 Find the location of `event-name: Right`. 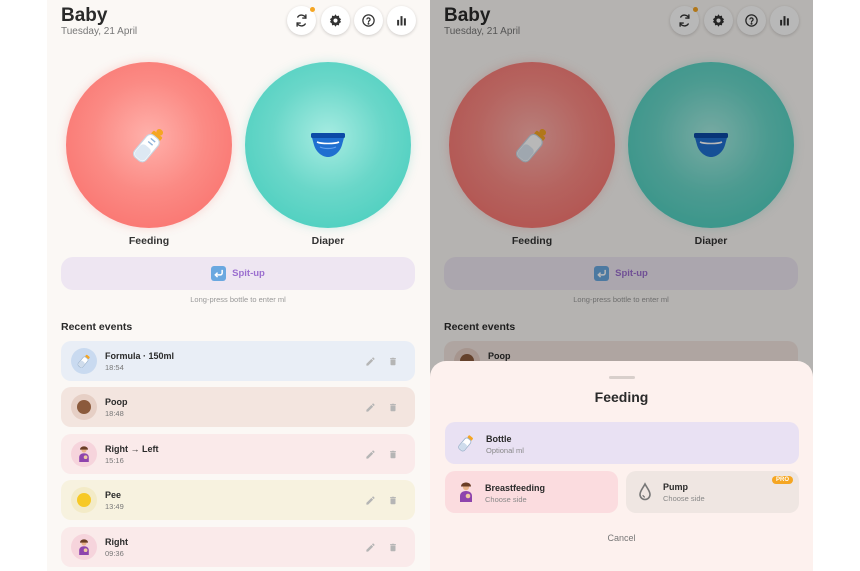

event-name: Right is located at coordinates (116, 542).